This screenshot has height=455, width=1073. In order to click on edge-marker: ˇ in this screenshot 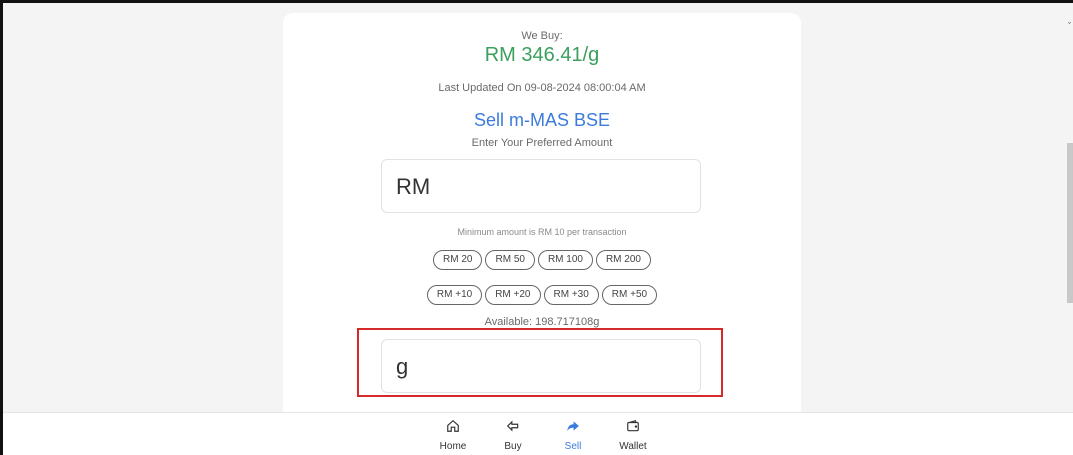, I will do `click(1069, 26)`.